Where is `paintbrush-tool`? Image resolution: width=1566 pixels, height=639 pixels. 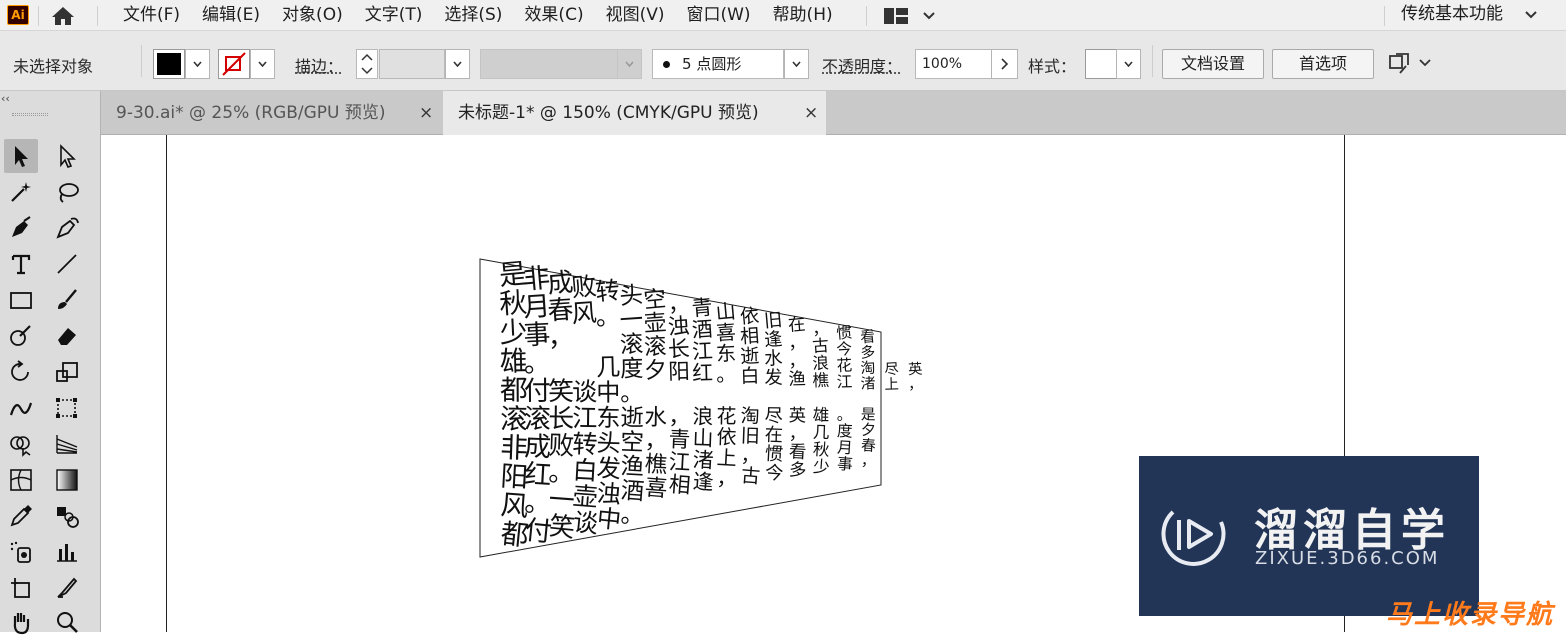 paintbrush-tool is located at coordinates (67, 300).